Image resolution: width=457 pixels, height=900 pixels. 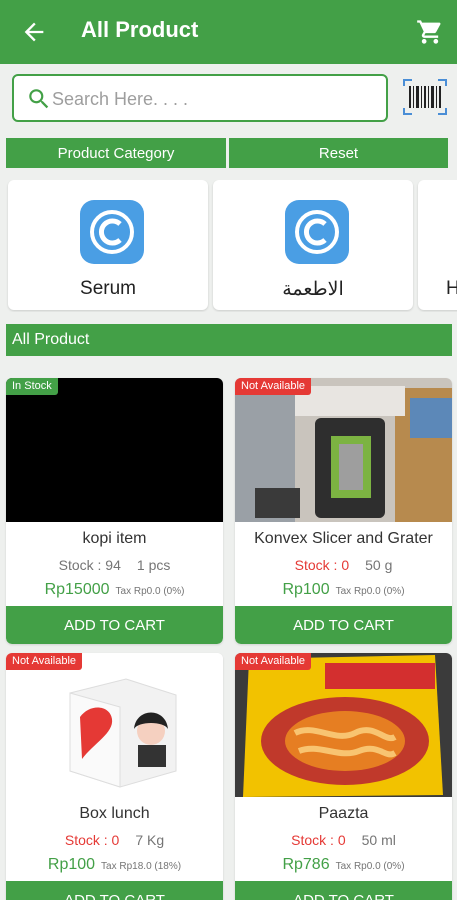 I want to click on price-row: Rp786 Tax Rp0.0 (0%), so click(x=343, y=865).